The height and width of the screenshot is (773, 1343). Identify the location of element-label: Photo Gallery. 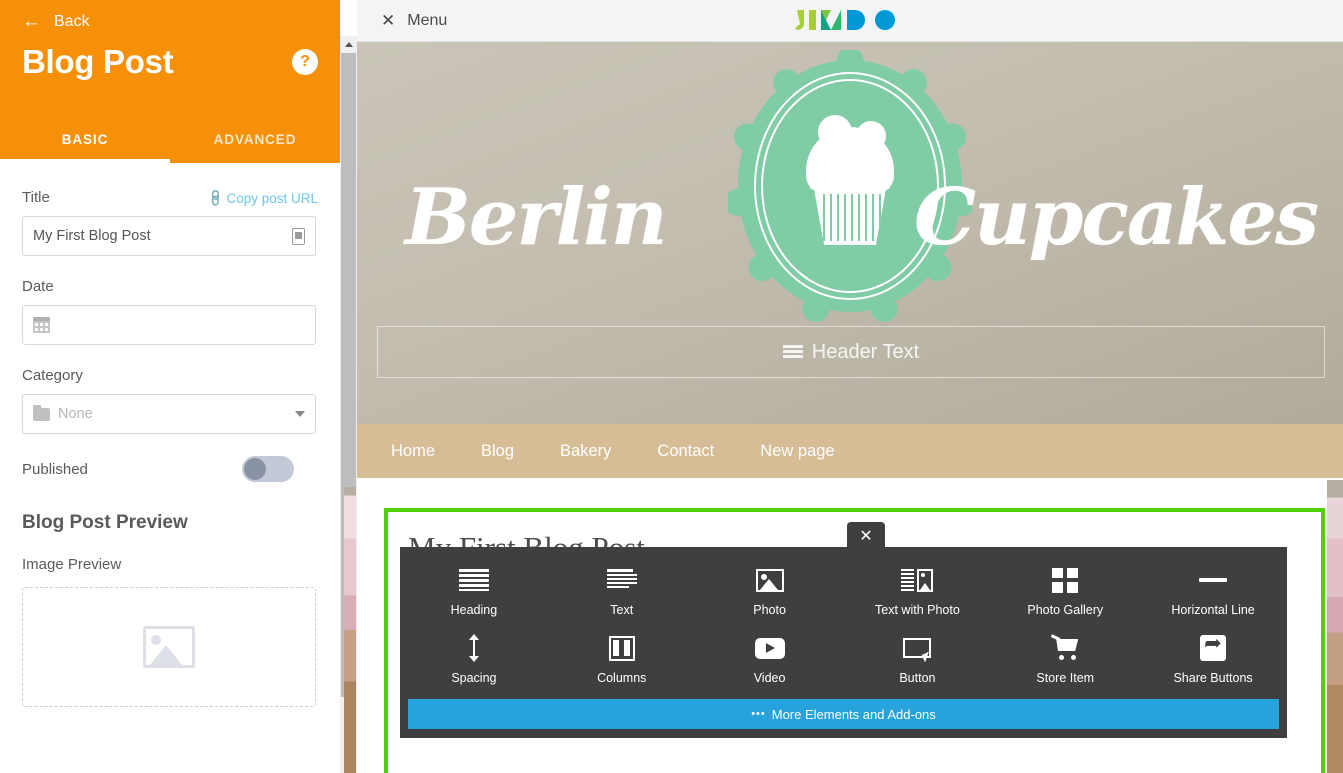
(1065, 610).